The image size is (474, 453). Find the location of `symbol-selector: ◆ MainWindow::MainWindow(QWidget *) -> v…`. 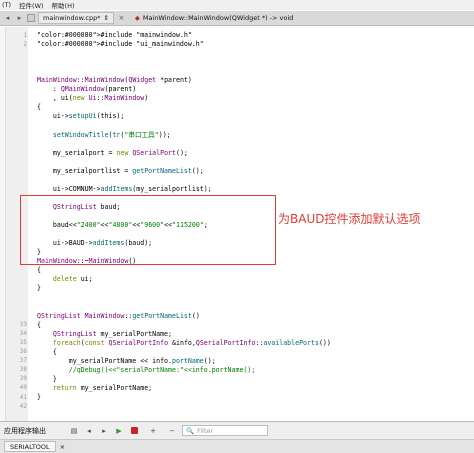

symbol-selector: ◆ MainWindow::MainWindow(QWidget *) -> v… is located at coordinates (214, 18).